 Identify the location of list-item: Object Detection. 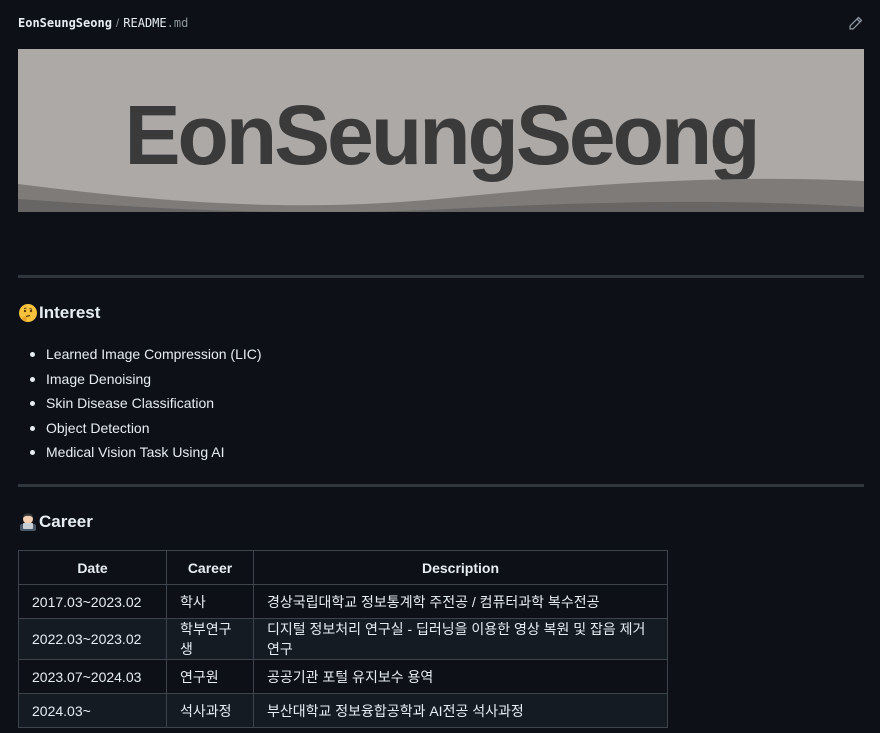
(146, 428).